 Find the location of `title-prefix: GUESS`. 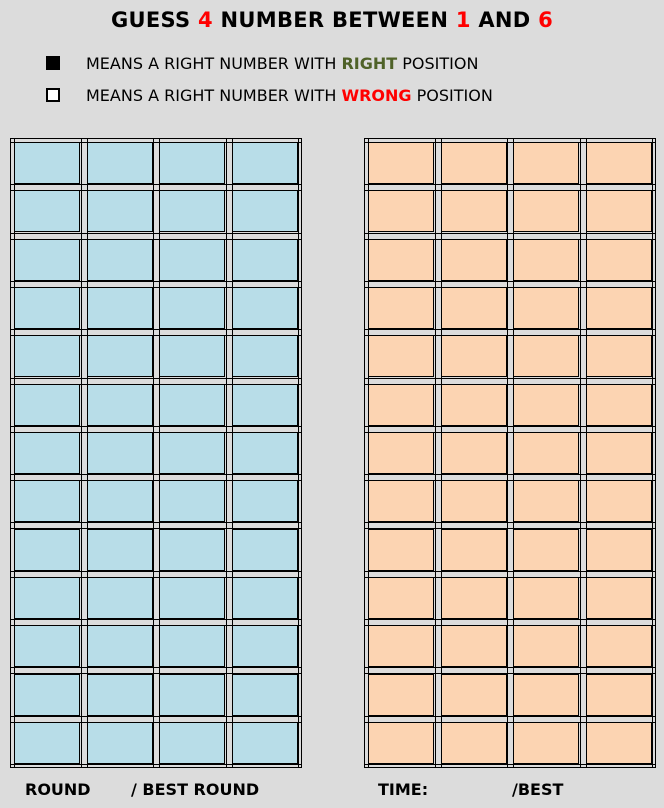

title-prefix: GUESS is located at coordinates (154, 20).